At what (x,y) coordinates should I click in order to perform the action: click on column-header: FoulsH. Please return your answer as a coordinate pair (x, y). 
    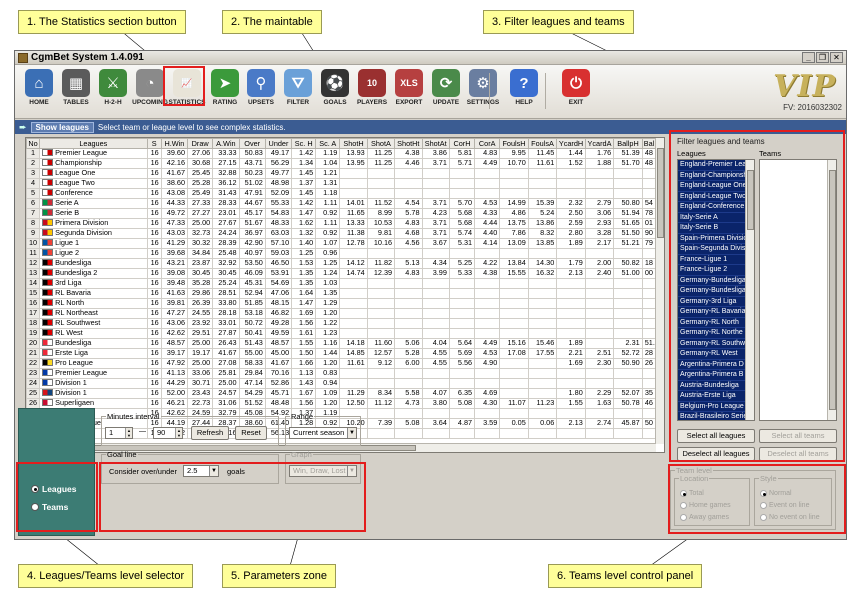
    Looking at the image, I should click on (514, 143).